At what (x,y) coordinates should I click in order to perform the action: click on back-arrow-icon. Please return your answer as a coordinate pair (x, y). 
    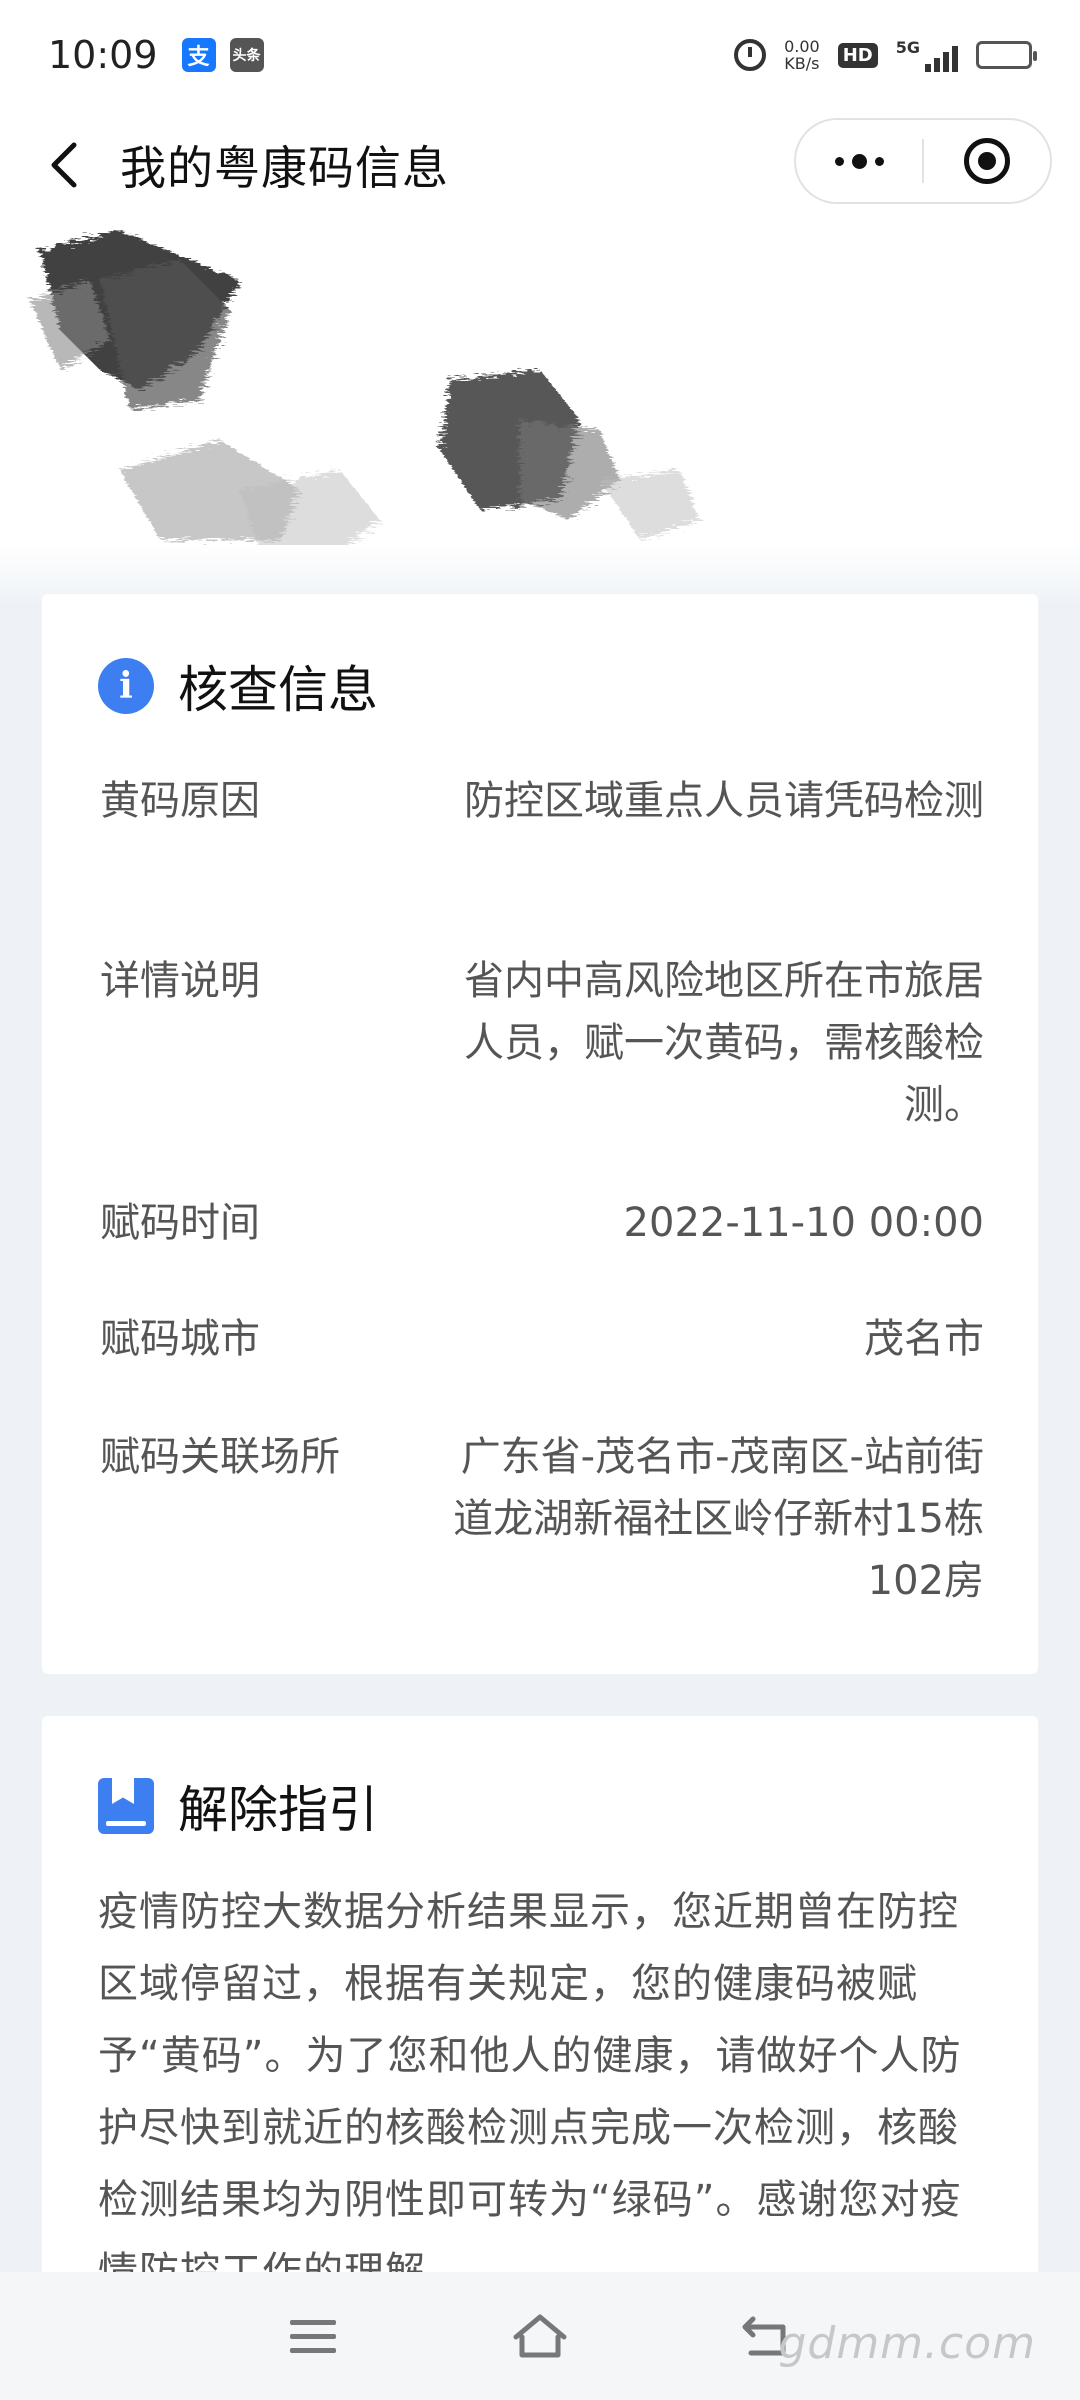
    Looking at the image, I should click on (64, 165).